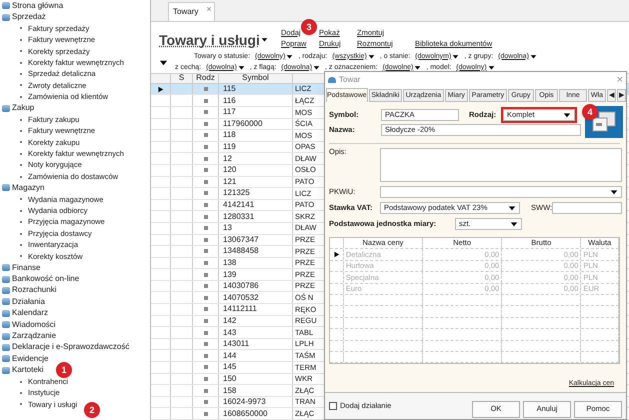 This screenshot has width=629, height=420. Describe the element at coordinates (240, 309) in the screenshot. I see `table-cell: 14112111` at that location.